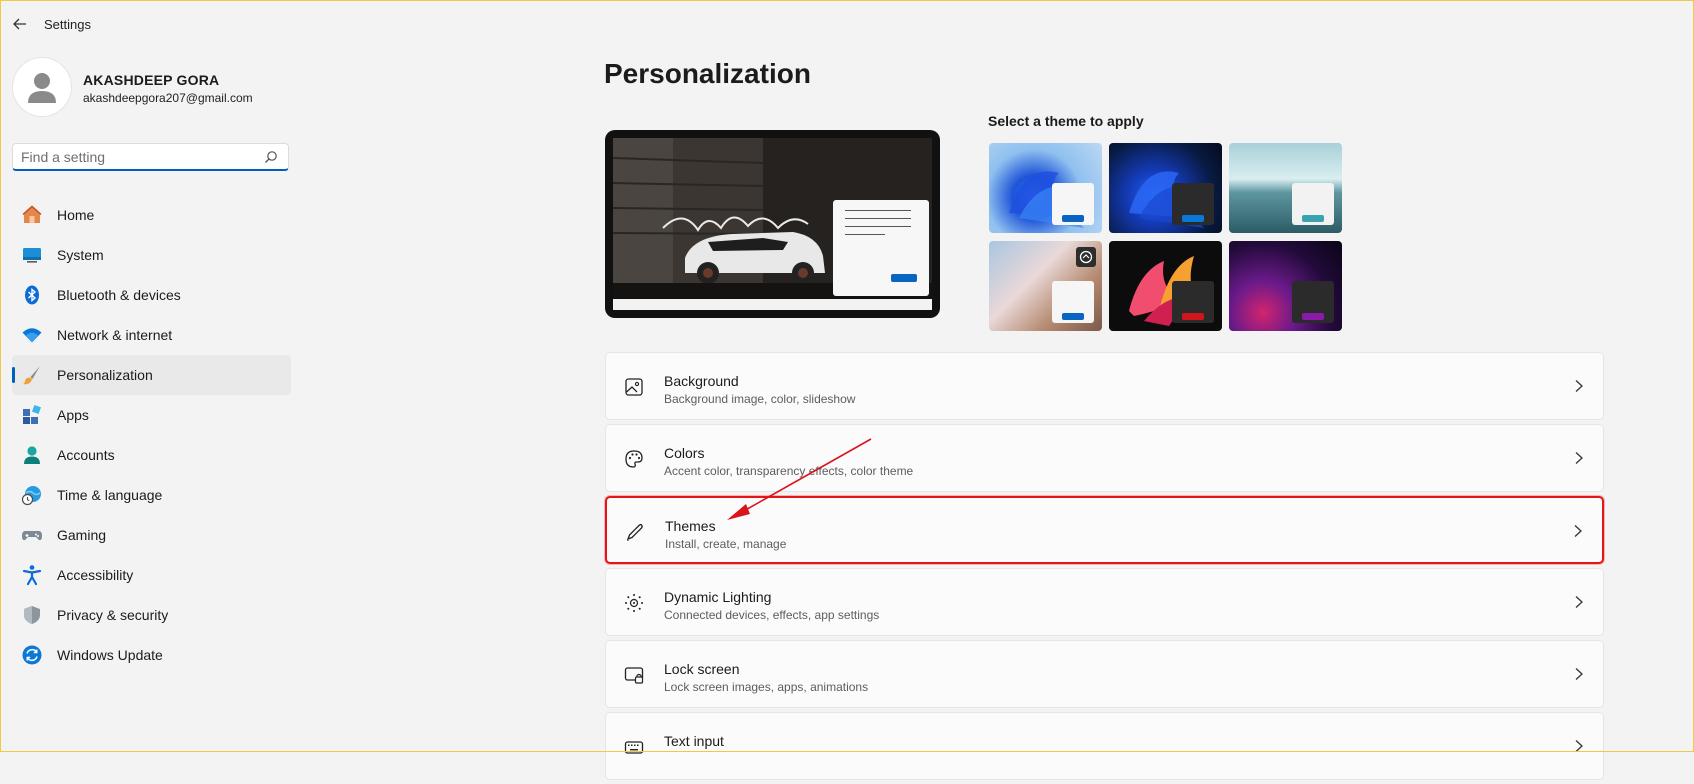 This screenshot has height=784, width=1694. I want to click on card-subtitle: Background image, color, slideshow, so click(760, 399).